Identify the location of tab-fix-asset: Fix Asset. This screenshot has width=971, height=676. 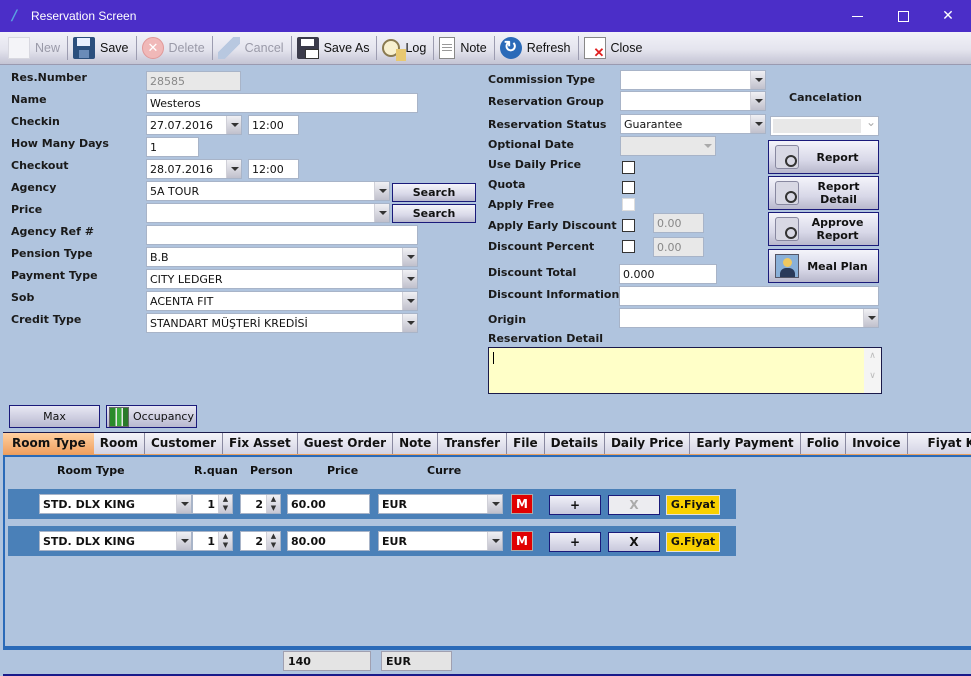
(260, 443).